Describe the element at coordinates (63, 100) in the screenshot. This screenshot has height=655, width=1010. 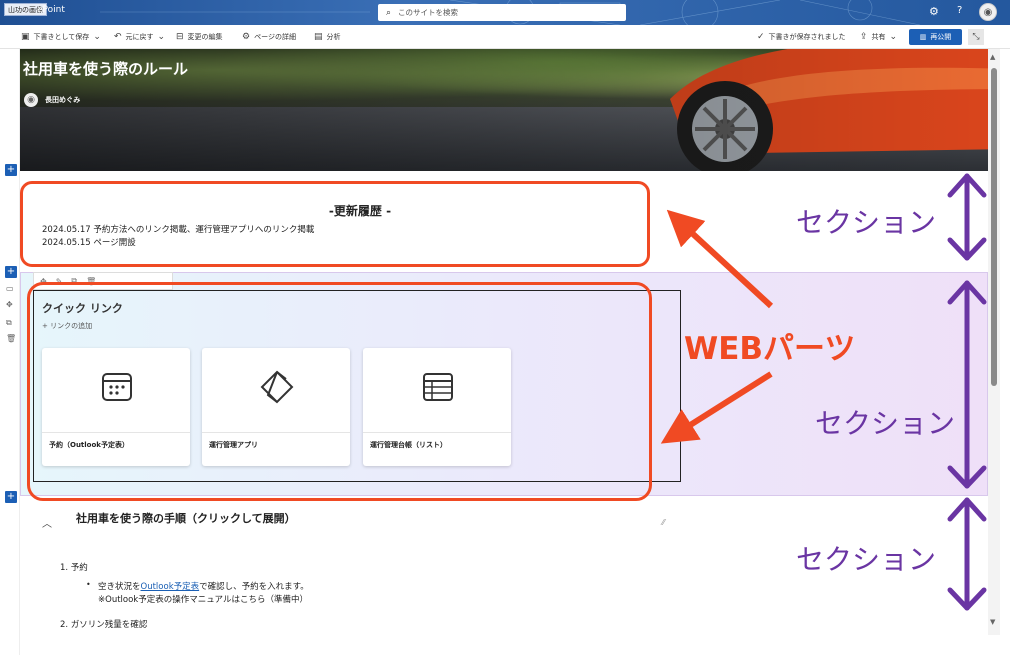
I see `author-name: 長田めぐみ` at that location.